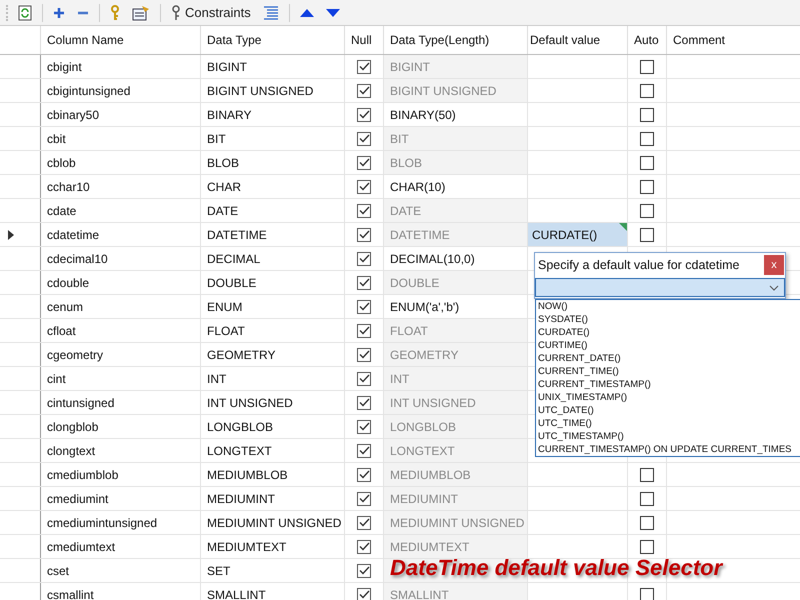 The width and height of the screenshot is (800, 600). I want to click on option-item: CURRENT_TIMESTAMP(), so click(669, 384).